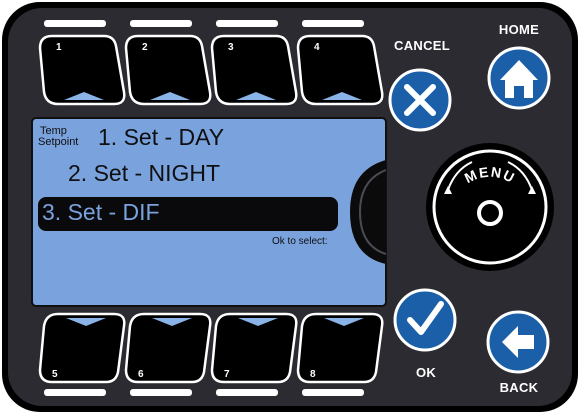  What do you see at coordinates (490, 207) in the screenshot?
I see `menu-wheel` at bounding box center [490, 207].